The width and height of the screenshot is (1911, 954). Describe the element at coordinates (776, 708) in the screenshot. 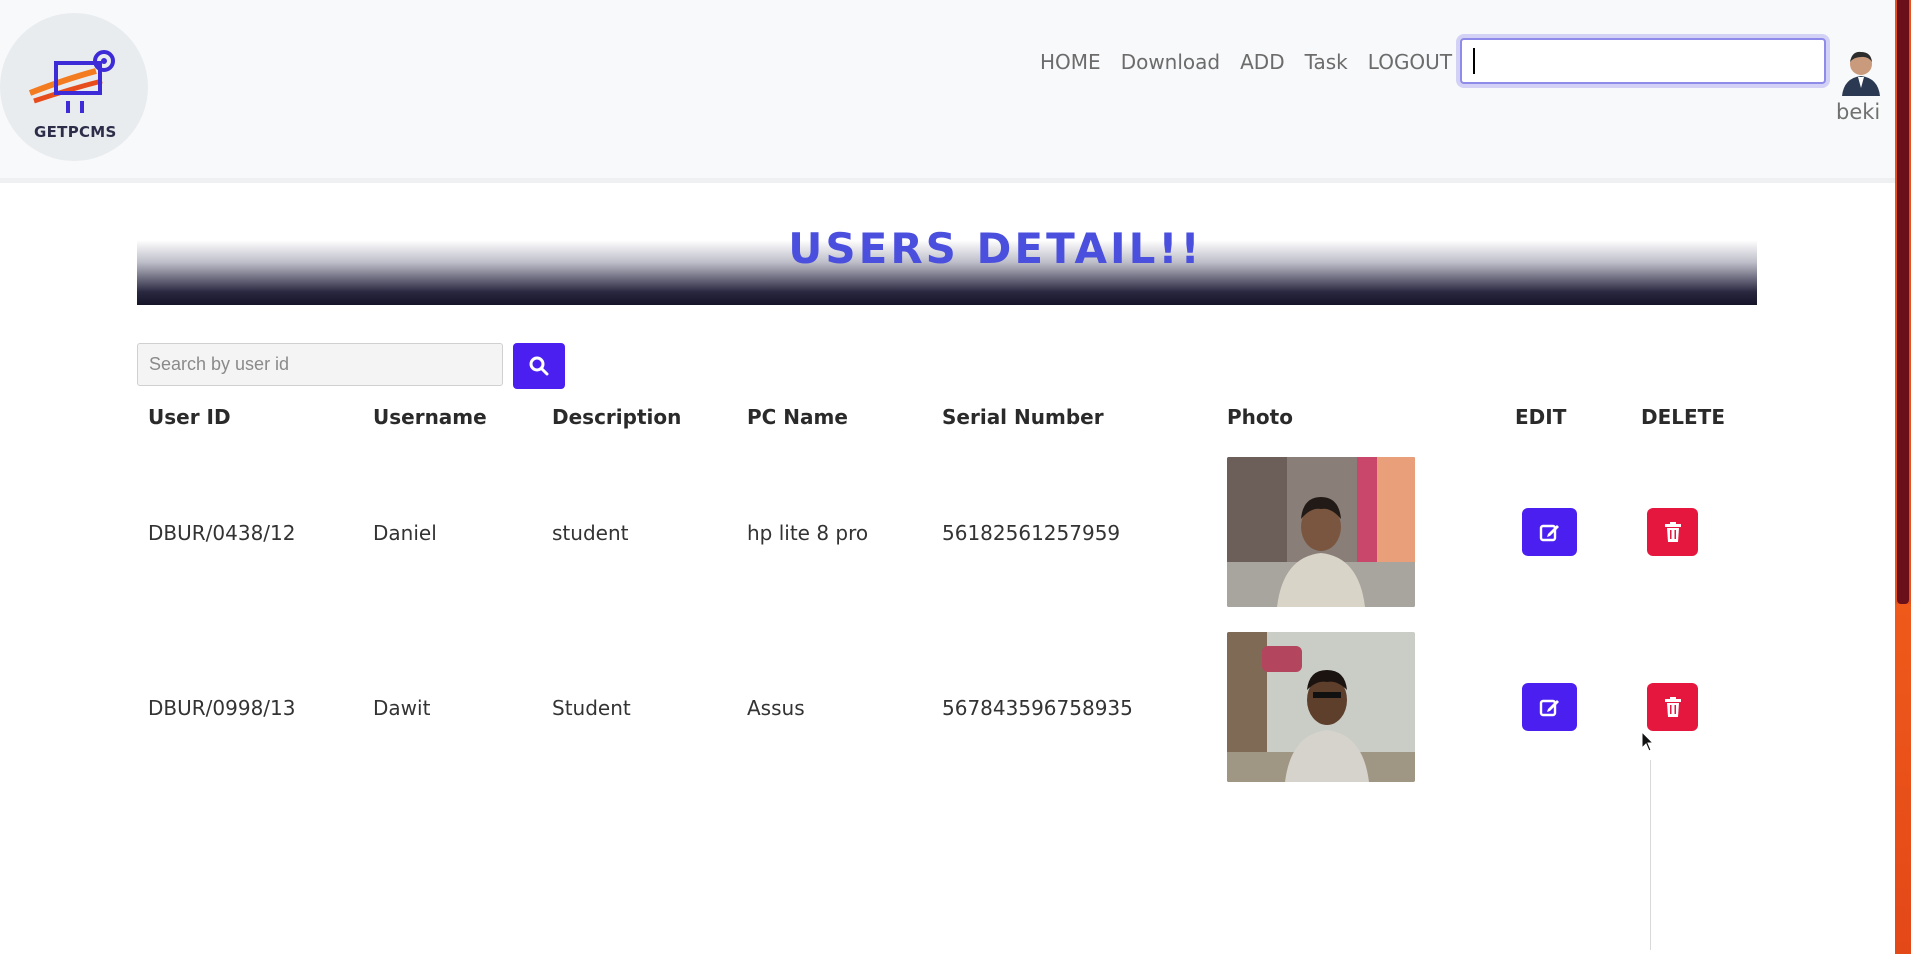

I see `cell-pc-name: Assus` at that location.